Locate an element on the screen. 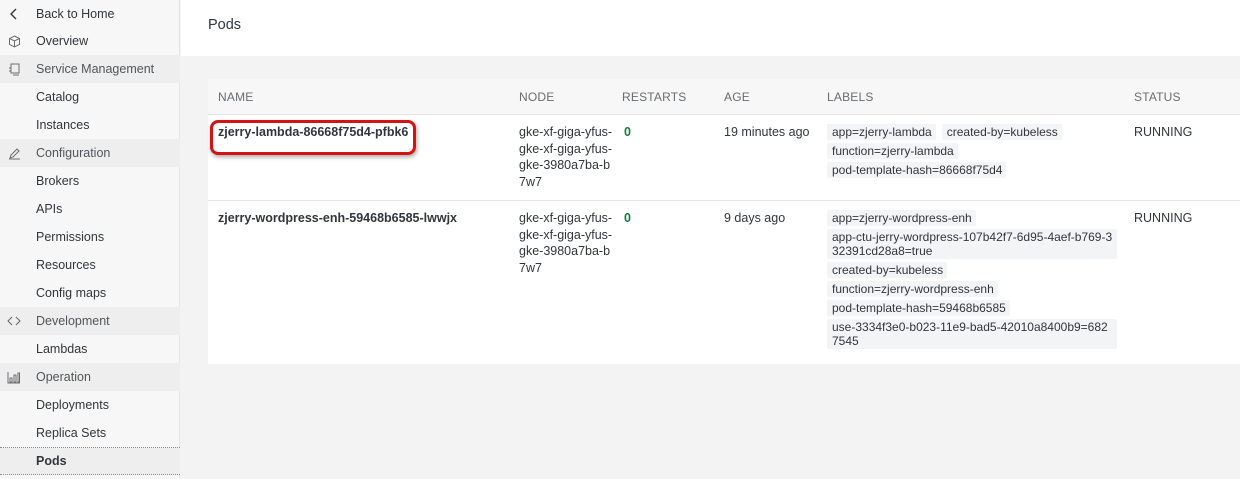 Image resolution: width=1240 pixels, height=479 pixels. column-header-age: AGE is located at coordinates (737, 97).